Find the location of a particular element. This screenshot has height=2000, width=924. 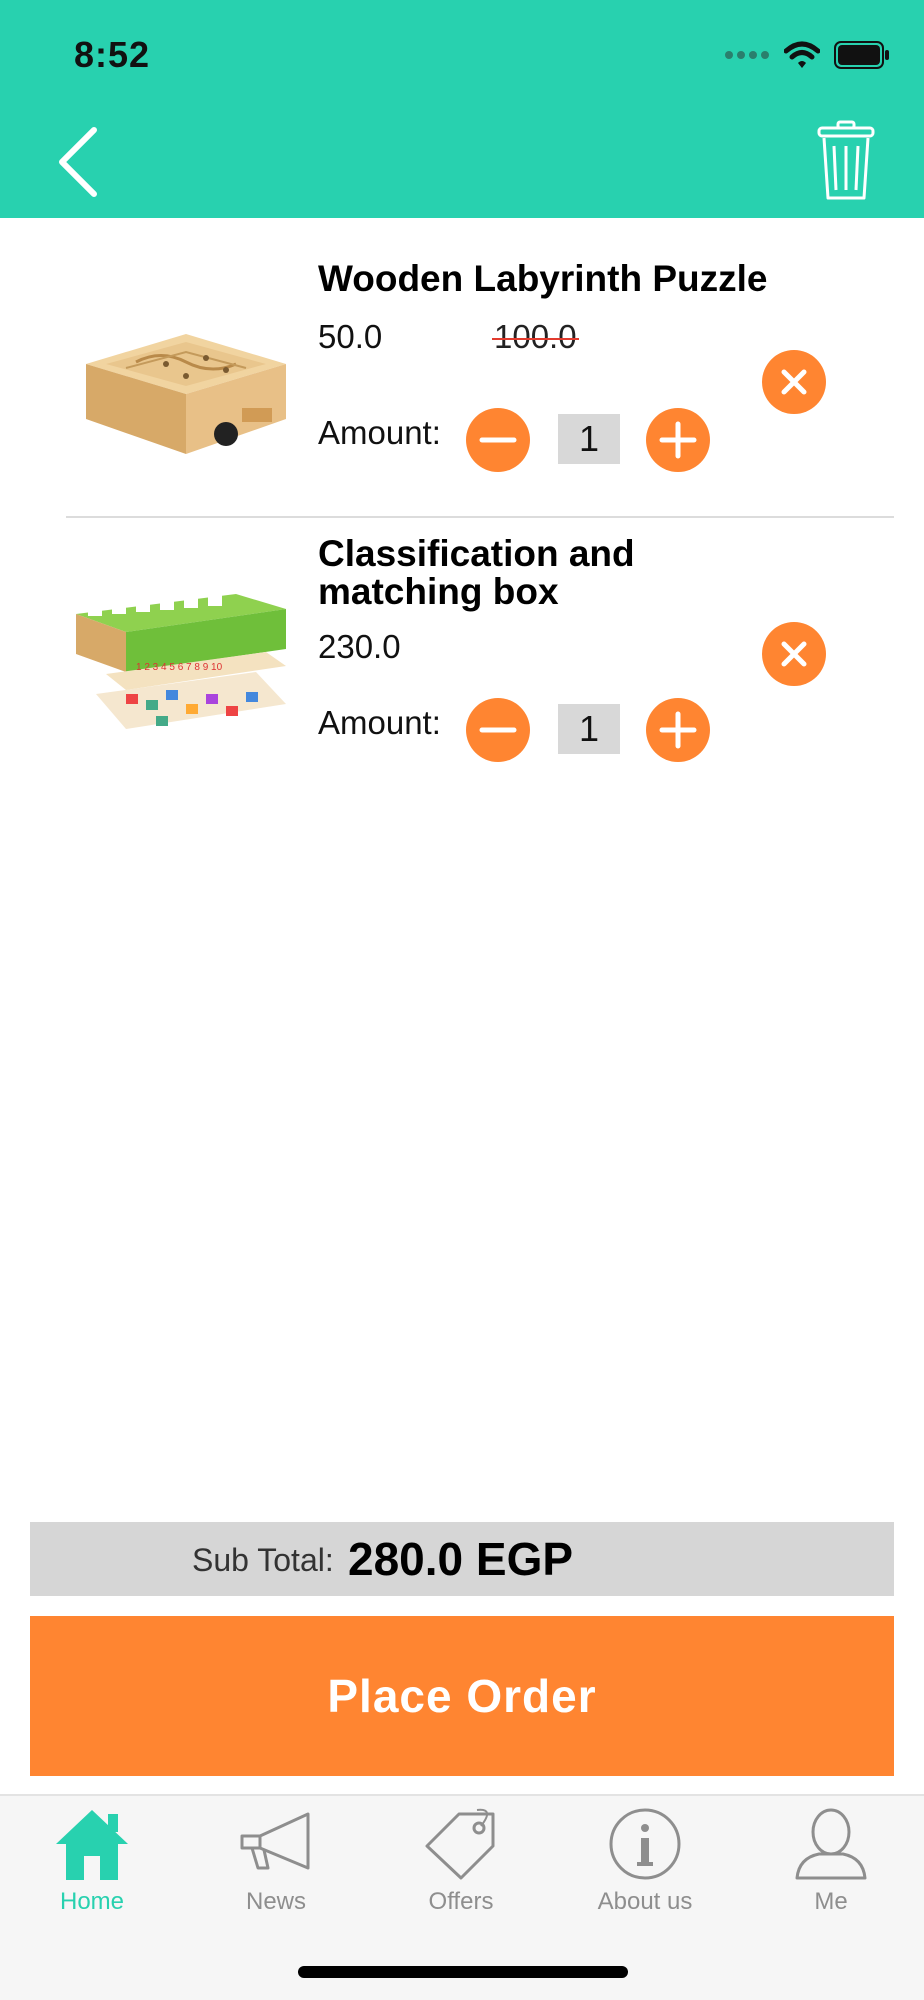

tab-me: Me is located at coordinates (831, 1866).